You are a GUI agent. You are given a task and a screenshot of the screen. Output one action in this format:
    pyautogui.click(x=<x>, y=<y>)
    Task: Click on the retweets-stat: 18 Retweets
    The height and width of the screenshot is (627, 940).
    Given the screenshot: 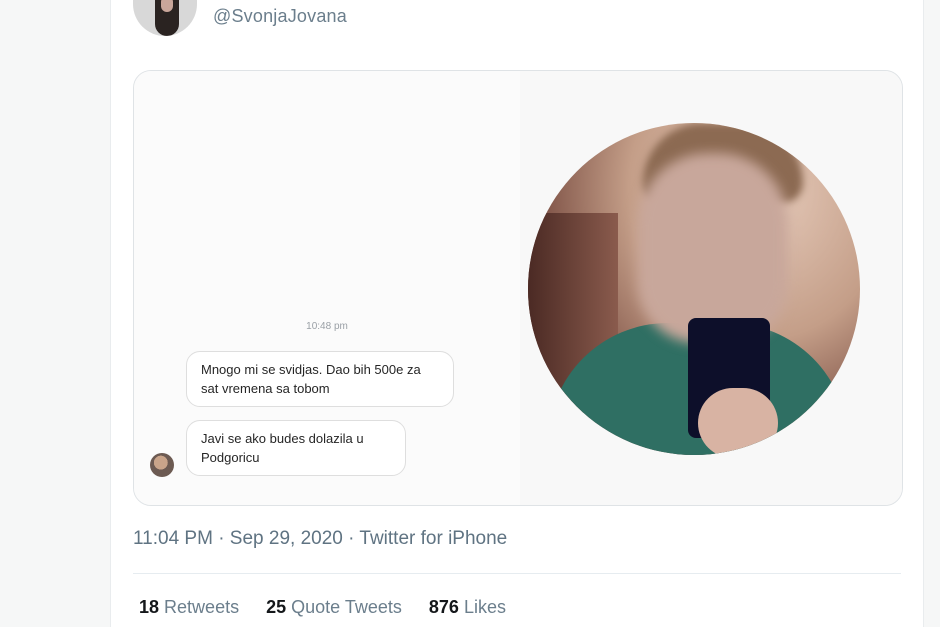 What is the action you would take?
    pyautogui.click(x=189, y=607)
    